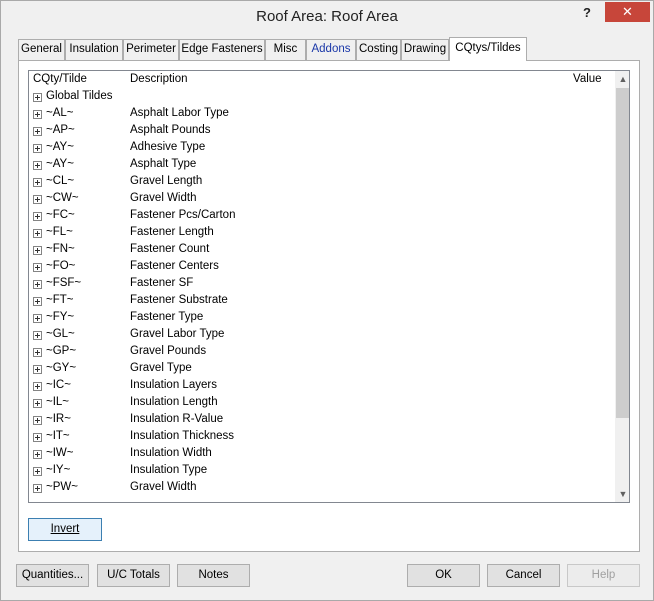 Image resolution: width=654 pixels, height=601 pixels. What do you see at coordinates (159, 79) in the screenshot?
I see `column-header-description: Description` at bounding box center [159, 79].